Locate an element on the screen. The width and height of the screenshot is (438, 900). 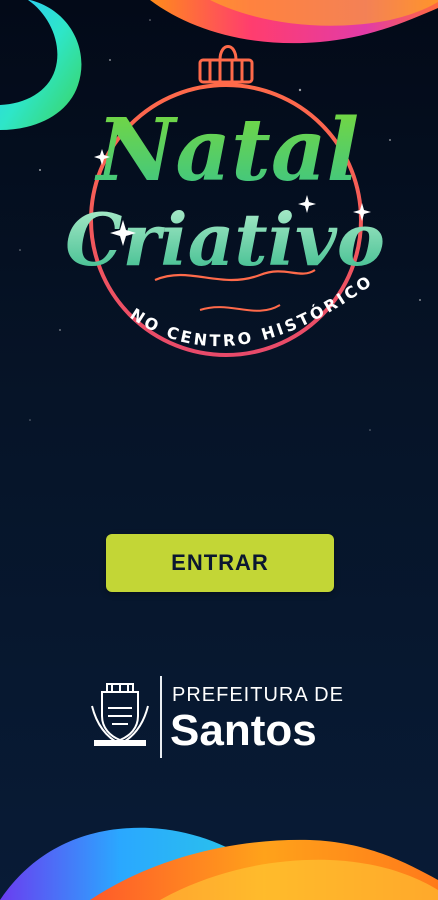
logo-divider is located at coordinates (161, 717).